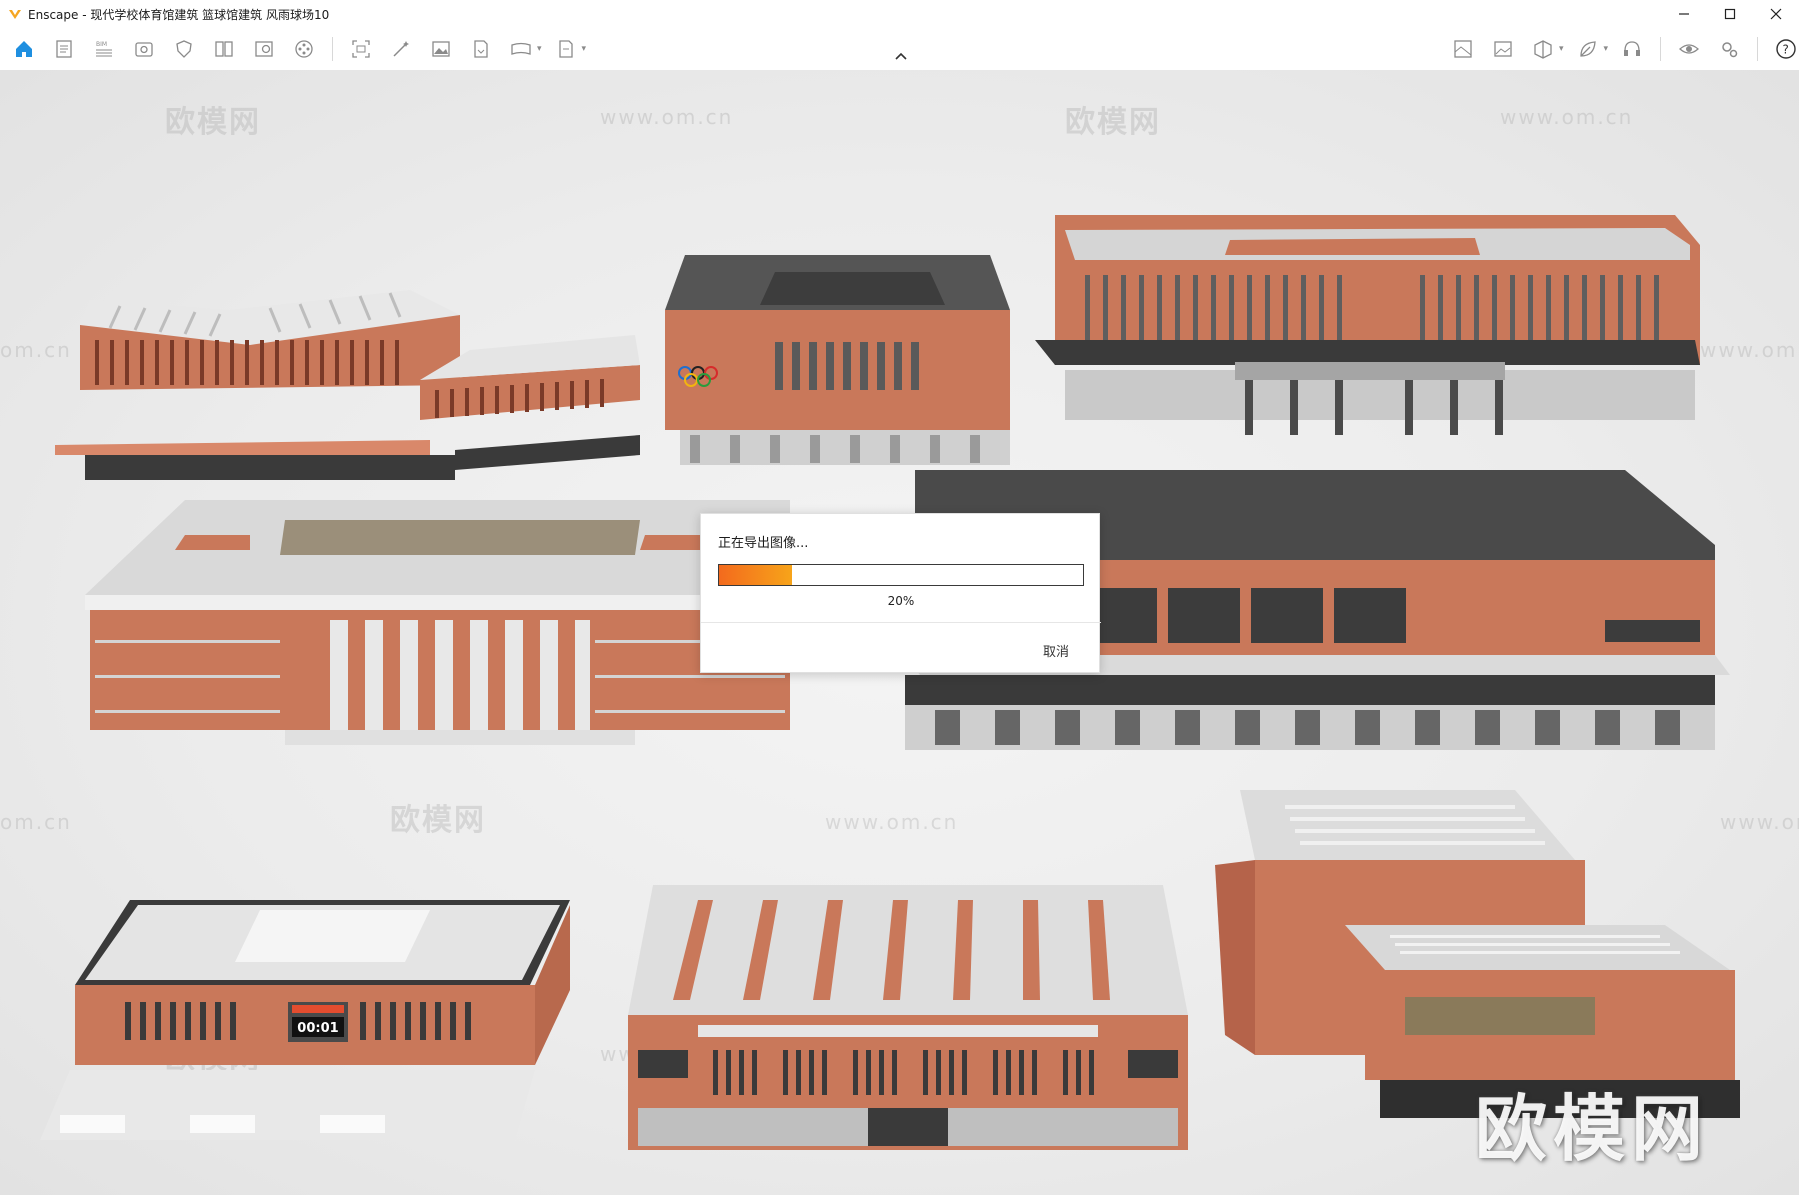 The height and width of the screenshot is (1195, 1799). What do you see at coordinates (1606, 49) in the screenshot?
I see `leaf-dropdown-caret: ▾` at bounding box center [1606, 49].